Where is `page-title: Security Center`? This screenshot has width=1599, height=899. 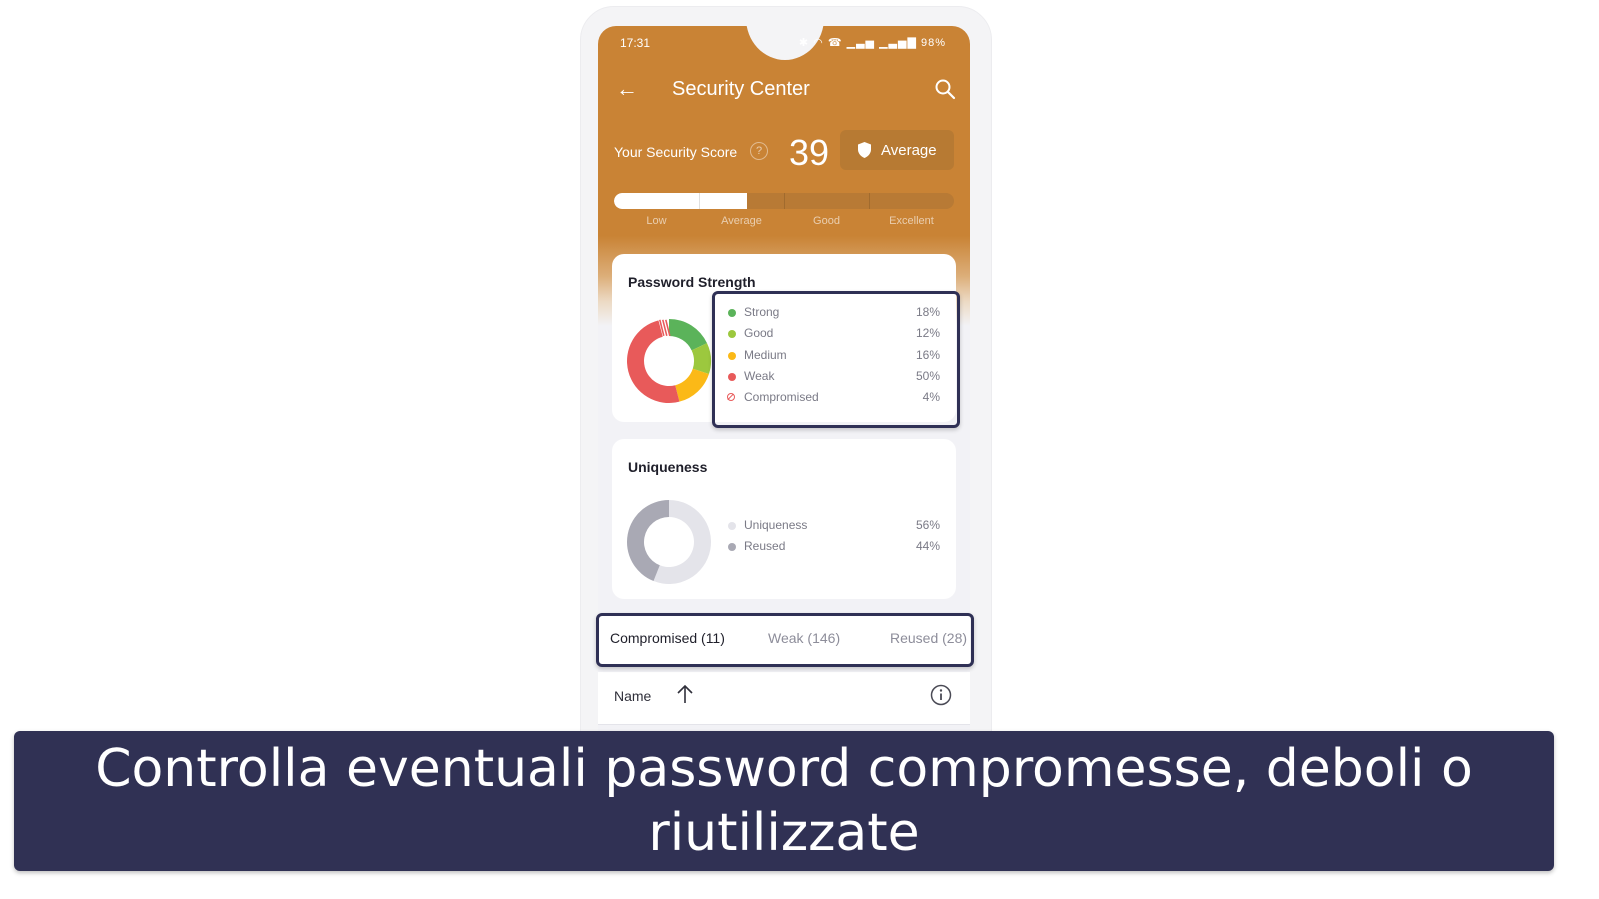
page-title: Security Center is located at coordinates (741, 89).